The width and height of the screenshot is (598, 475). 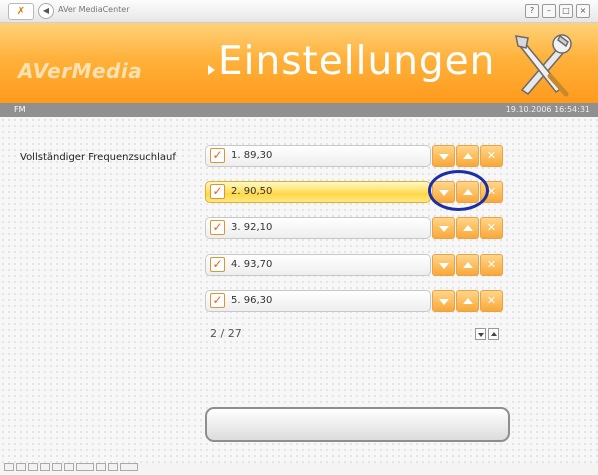 What do you see at coordinates (21, 11) in the screenshot?
I see `app-logo-icon: ✗` at bounding box center [21, 11].